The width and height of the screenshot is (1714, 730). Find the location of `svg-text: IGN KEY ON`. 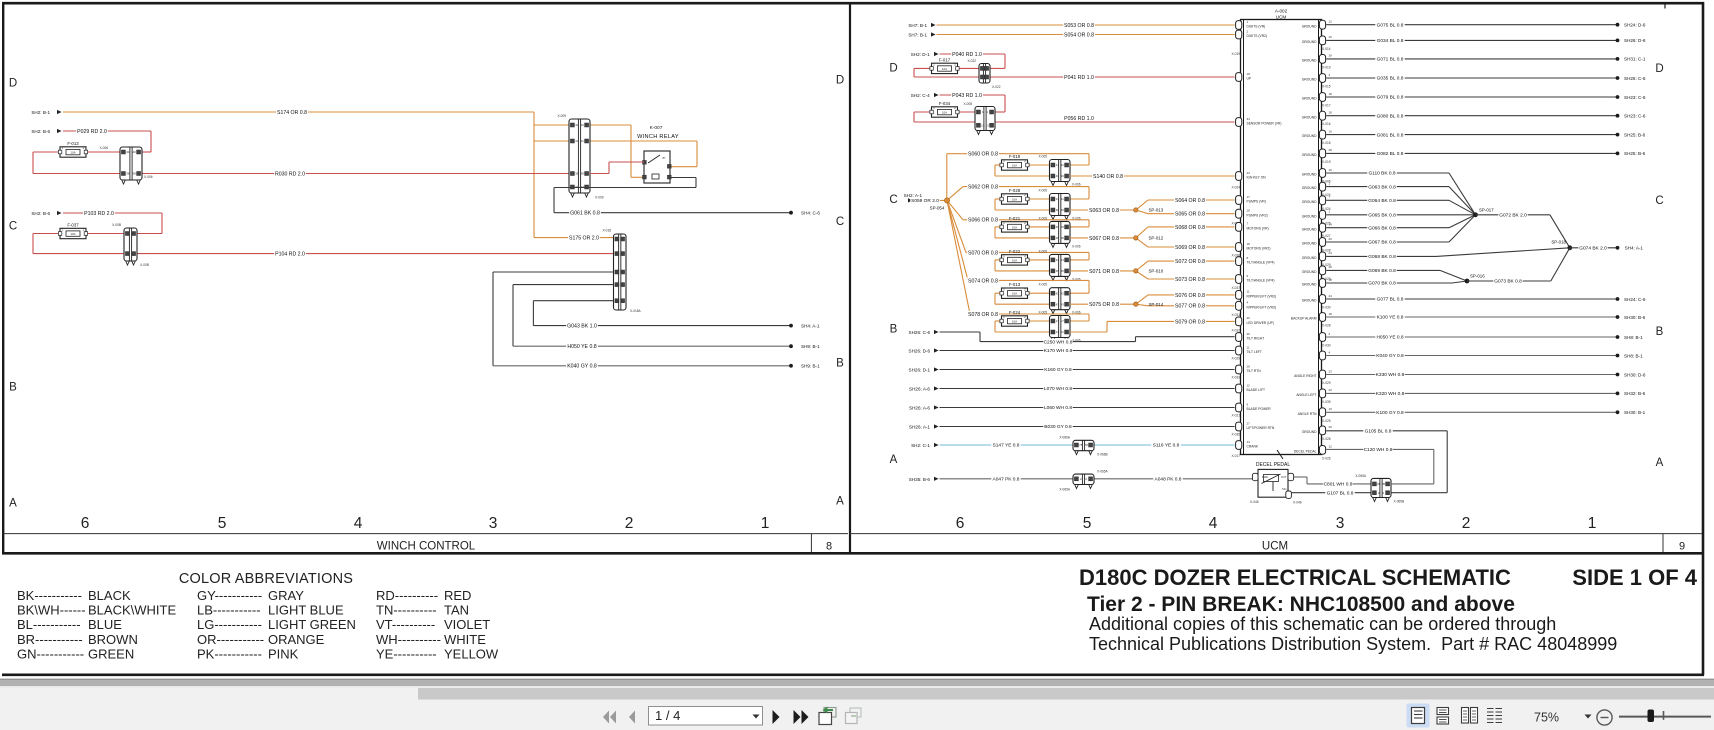

svg-text: IGN KEY ON is located at coordinates (1257, 178).